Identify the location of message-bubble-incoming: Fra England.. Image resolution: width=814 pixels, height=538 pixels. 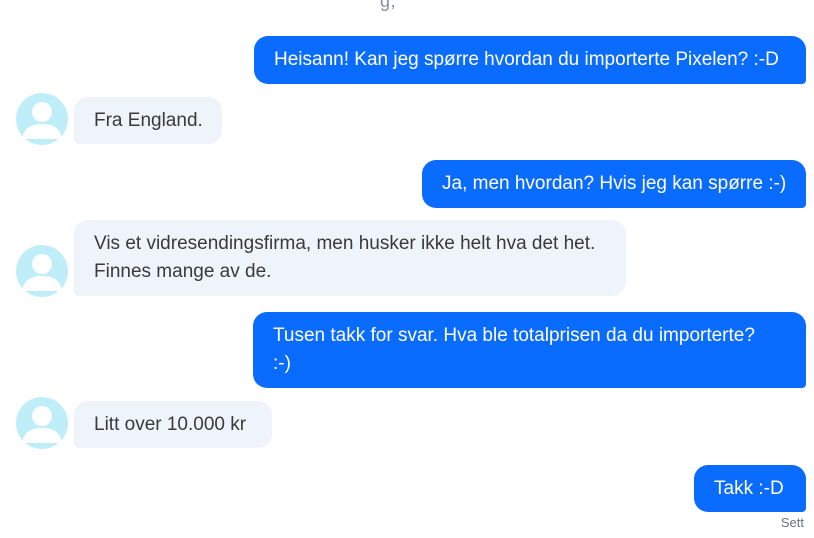
(148, 120).